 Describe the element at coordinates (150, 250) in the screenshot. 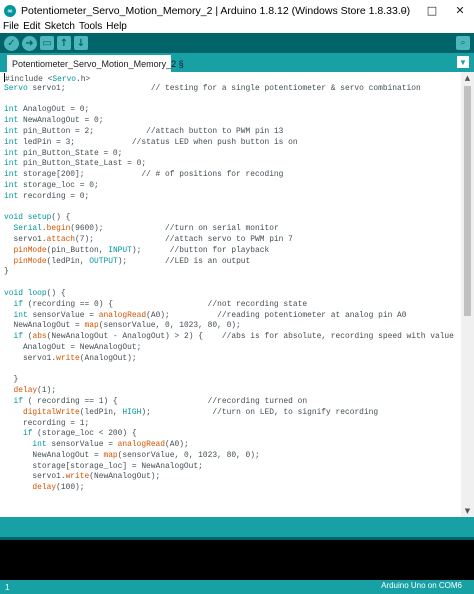

I see `code-token: );` at that location.